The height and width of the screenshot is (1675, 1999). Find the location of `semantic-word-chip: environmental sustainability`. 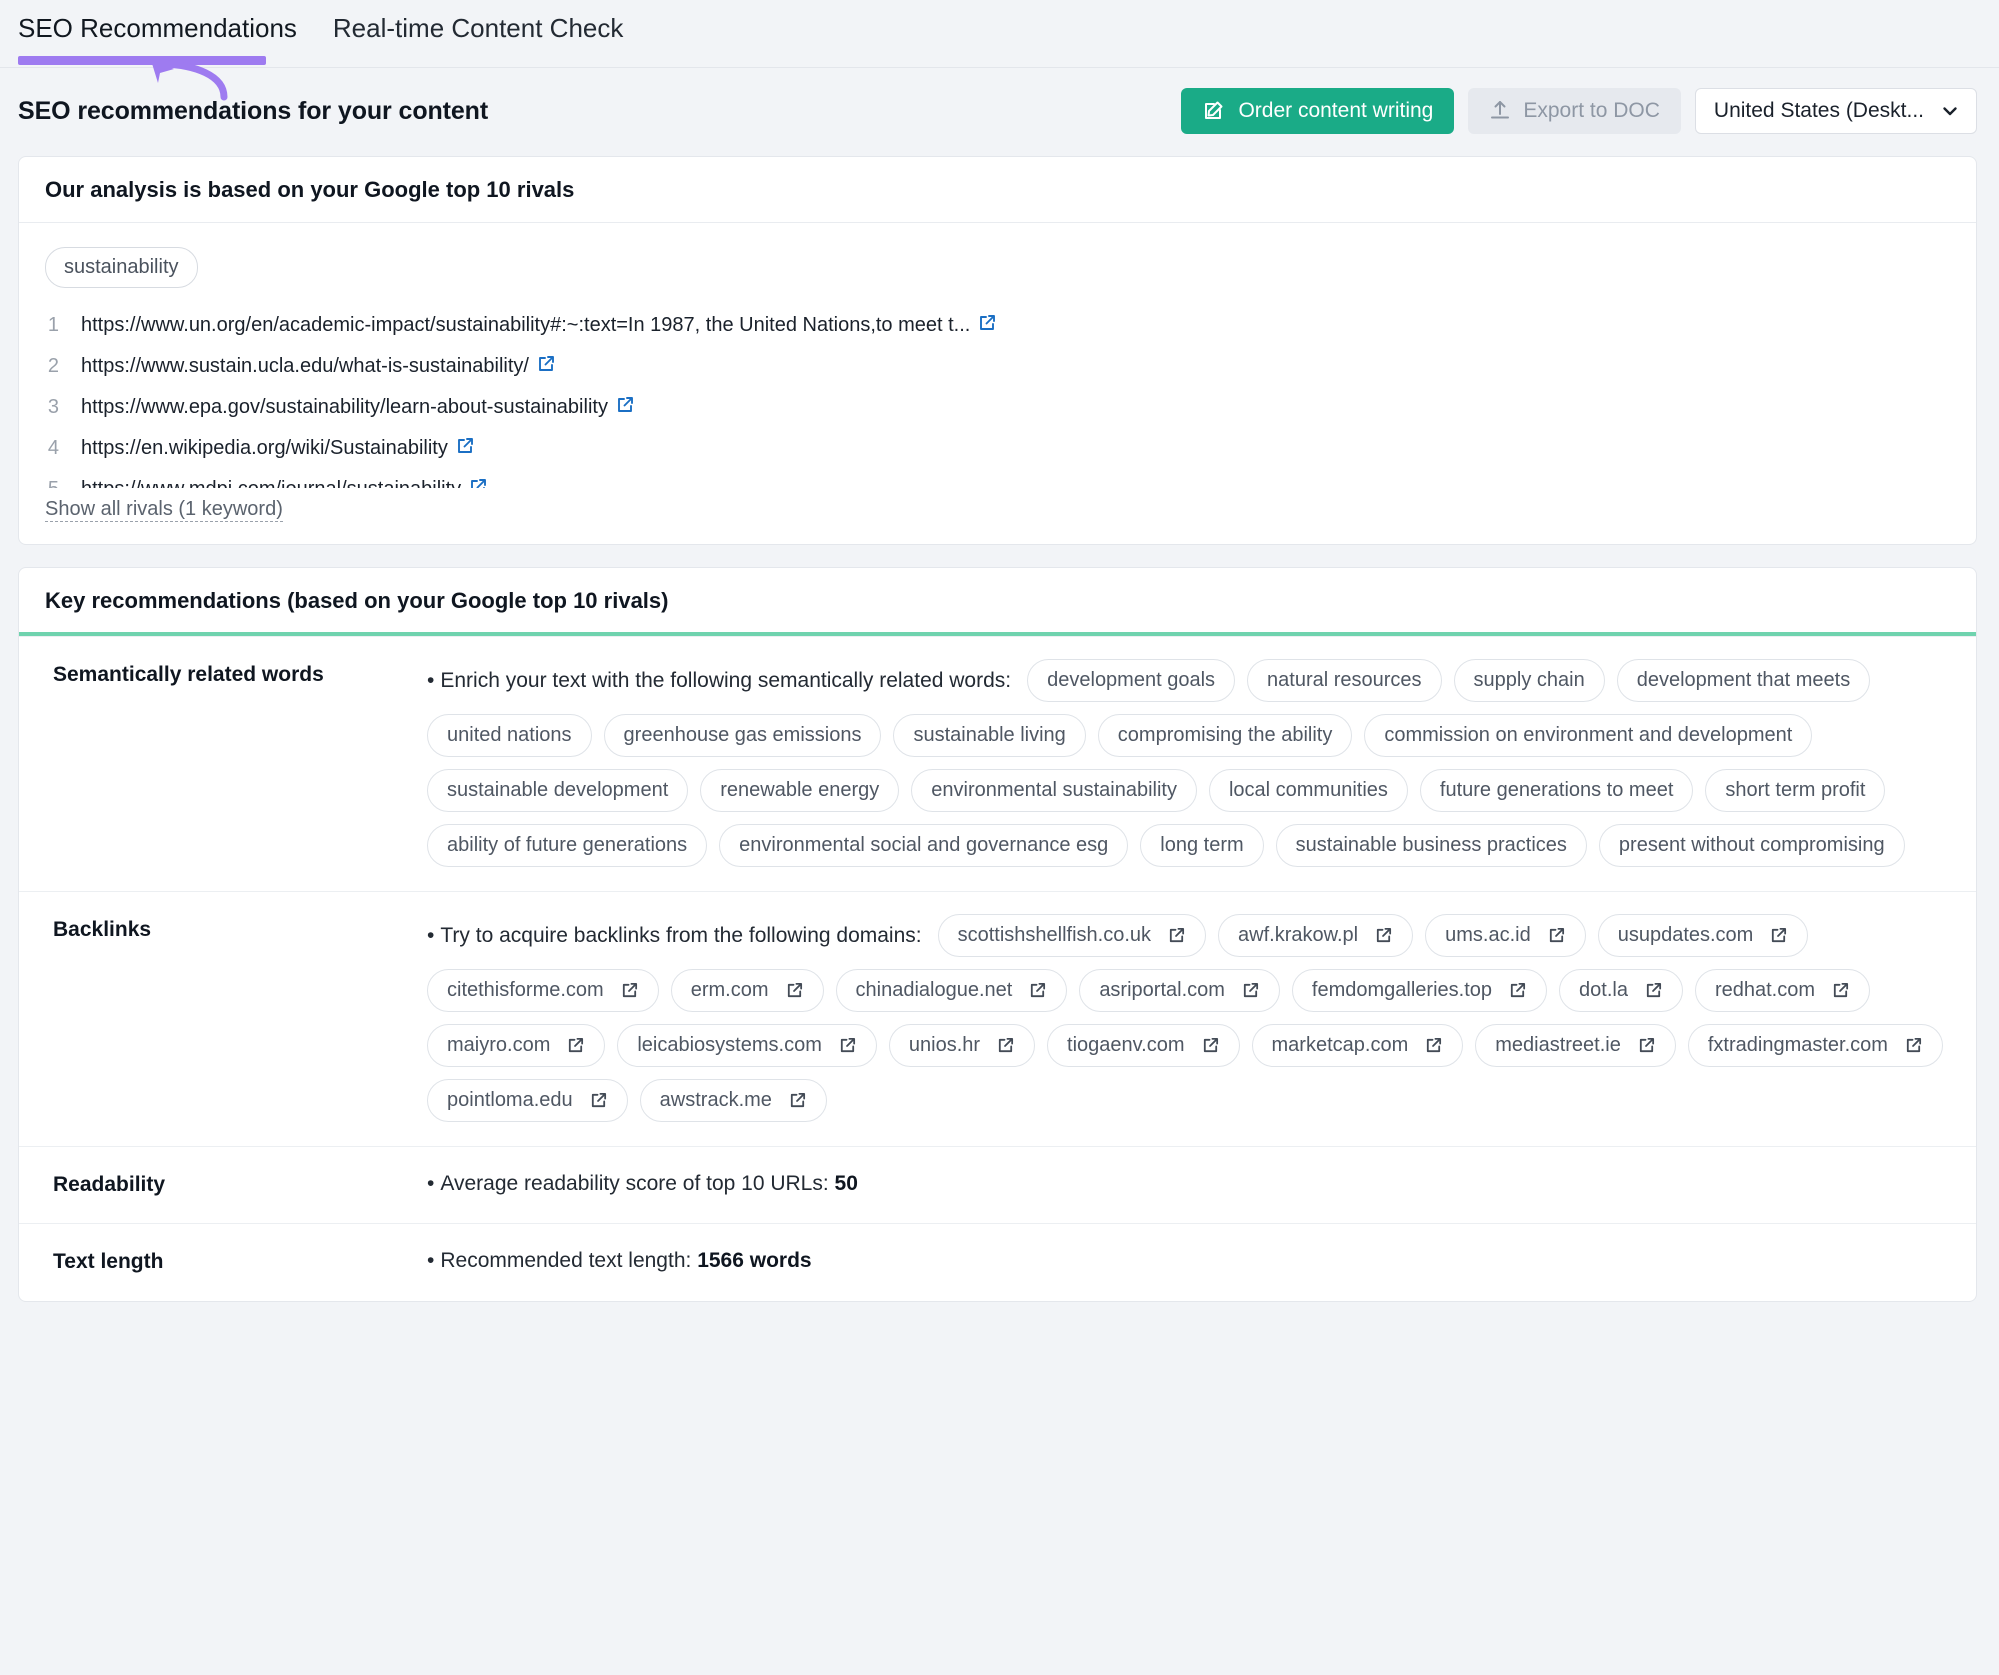

semantic-word-chip: environmental sustainability is located at coordinates (1054, 790).